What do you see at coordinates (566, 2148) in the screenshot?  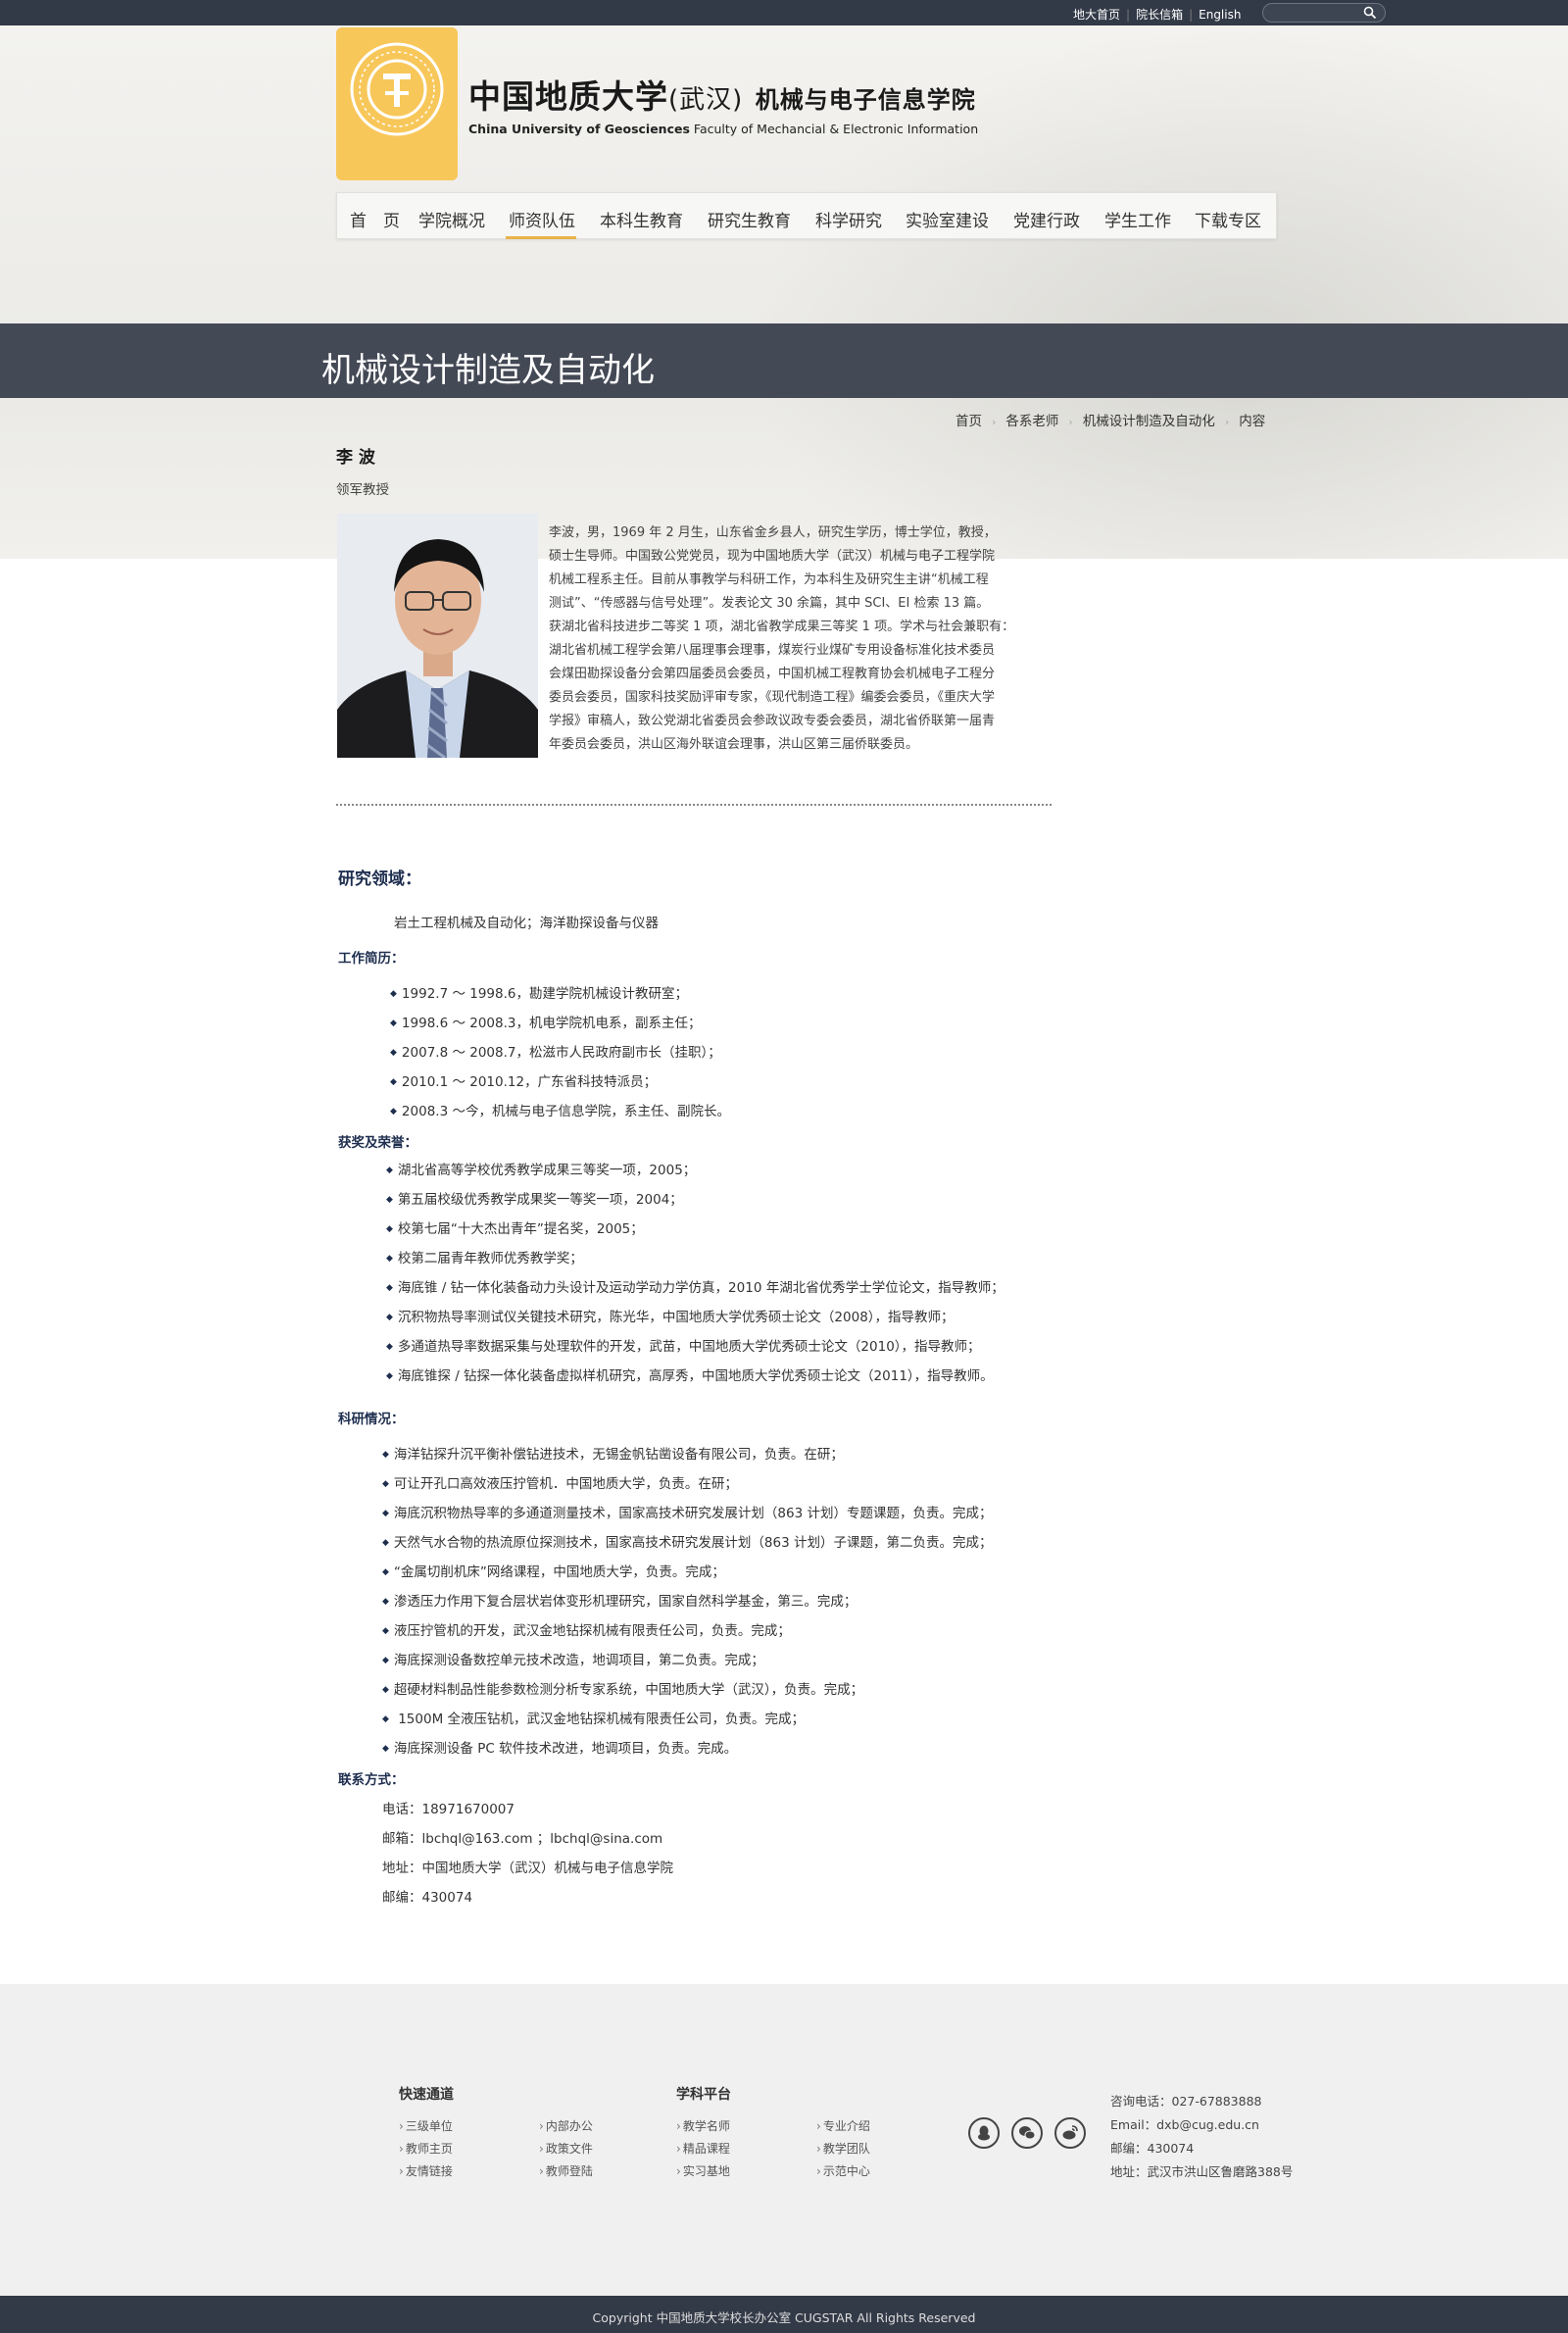 I see `footer-link: › 政策文件` at bounding box center [566, 2148].